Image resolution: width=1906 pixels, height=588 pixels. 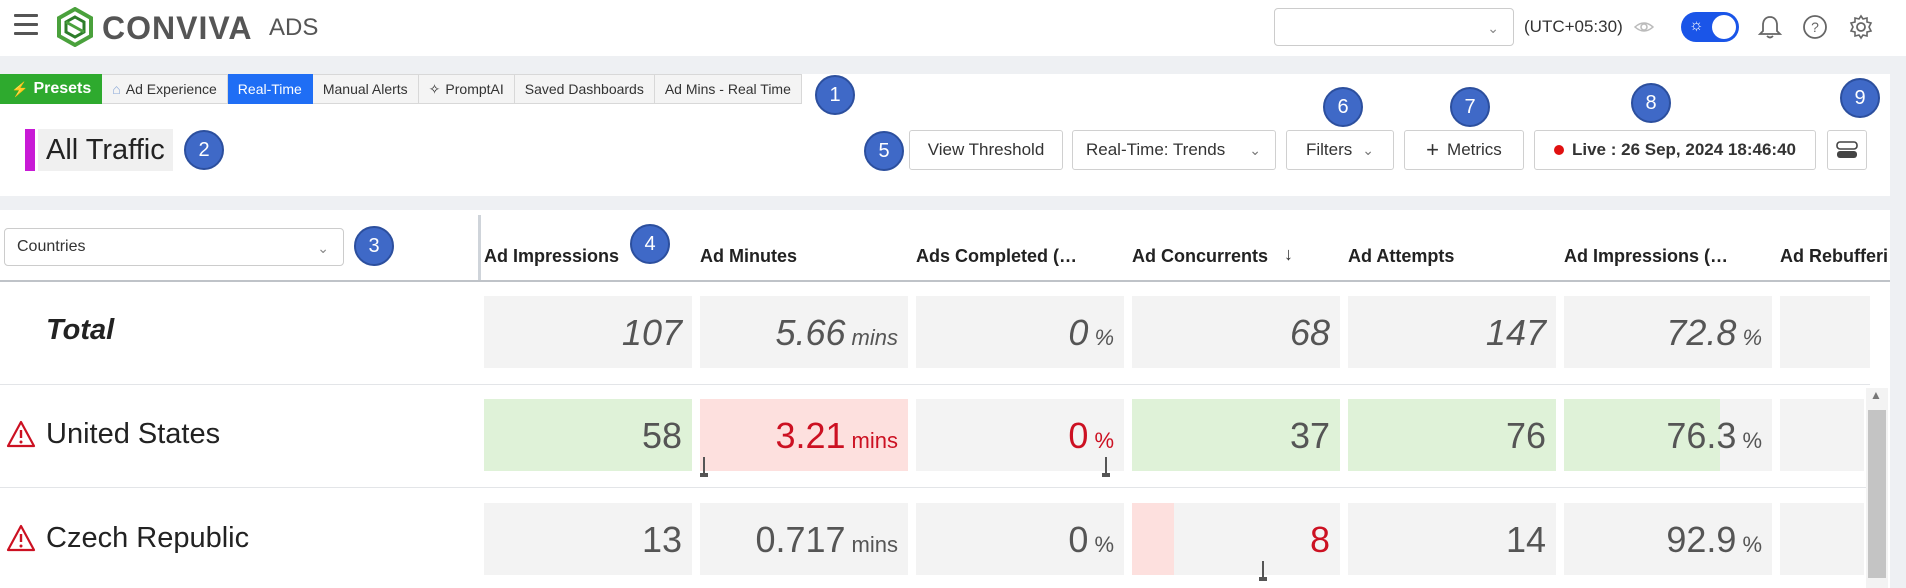 I want to click on metric-cell: 8, so click(x=1236, y=539).